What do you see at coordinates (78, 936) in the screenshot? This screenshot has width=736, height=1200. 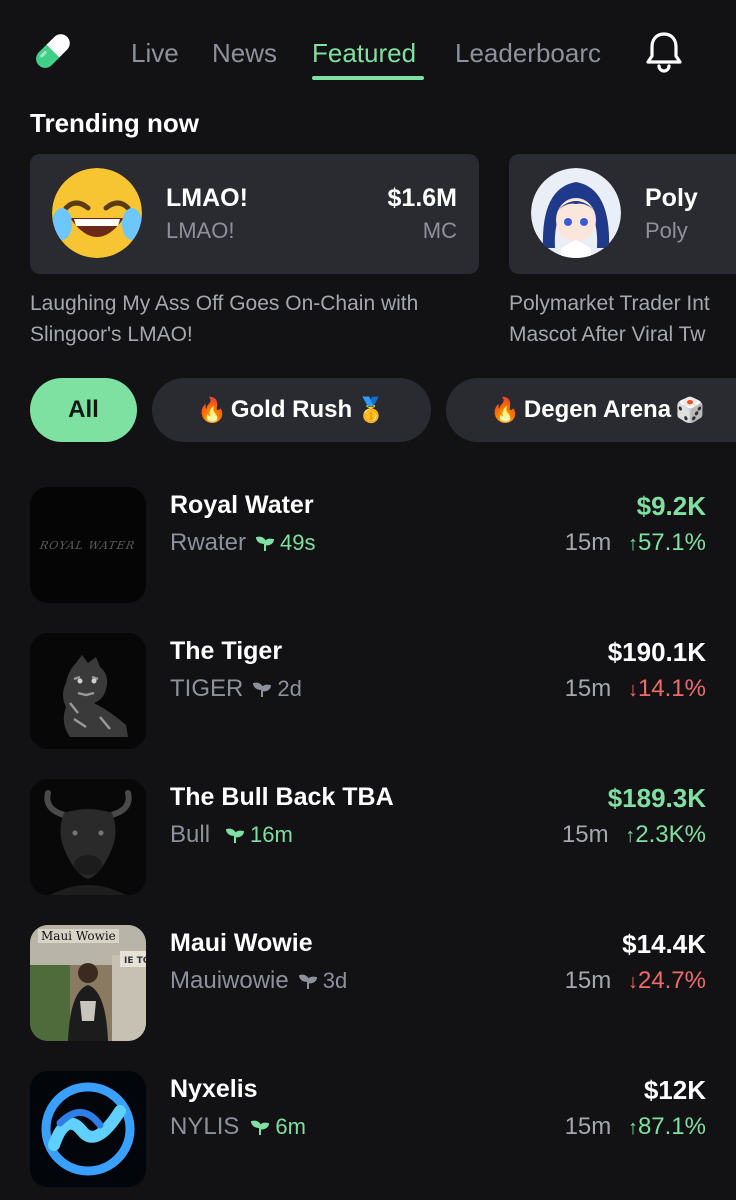 I see `maui-wowie-logo: Maui Wowie` at bounding box center [78, 936].